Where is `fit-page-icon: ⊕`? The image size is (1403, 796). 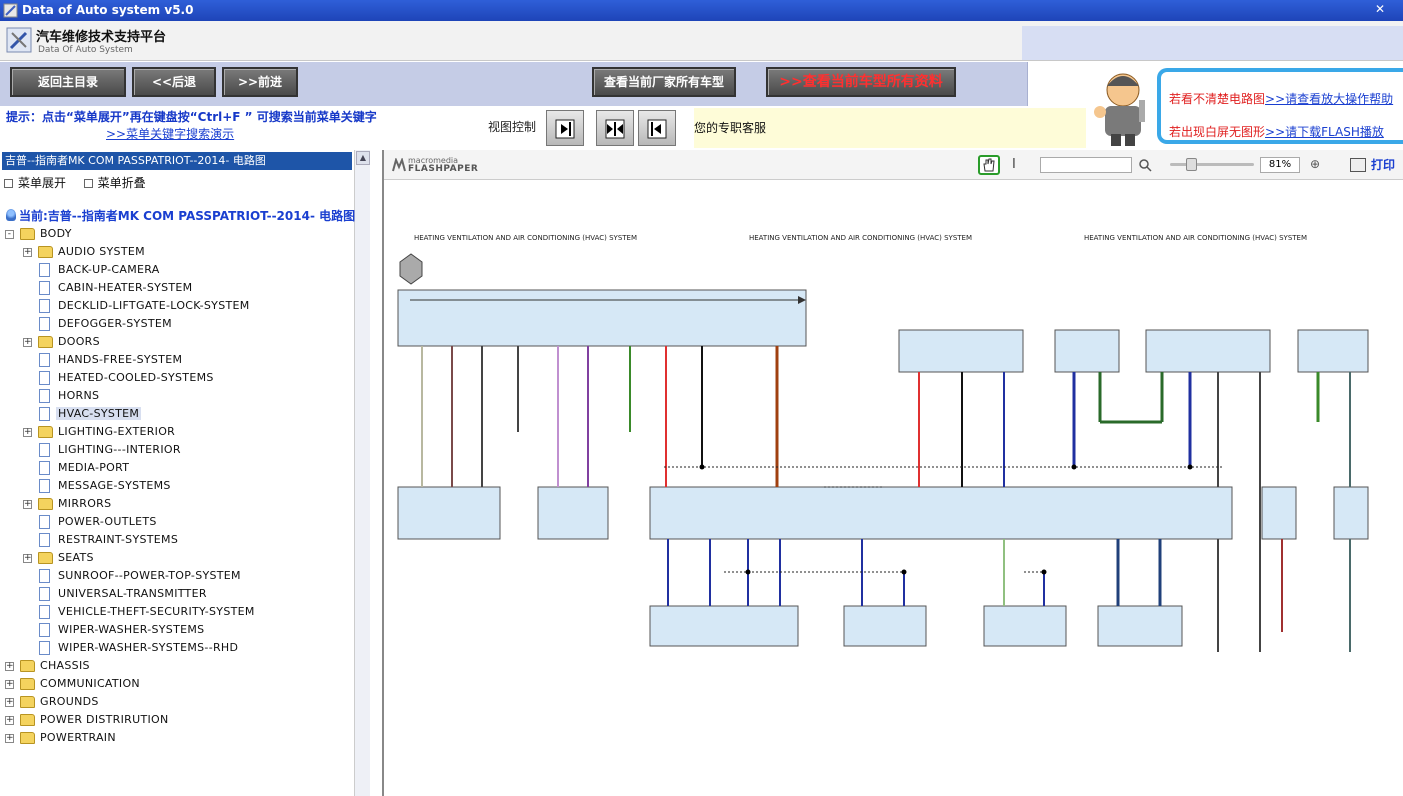
fit-page-icon: ⊕ is located at coordinates (1315, 164).